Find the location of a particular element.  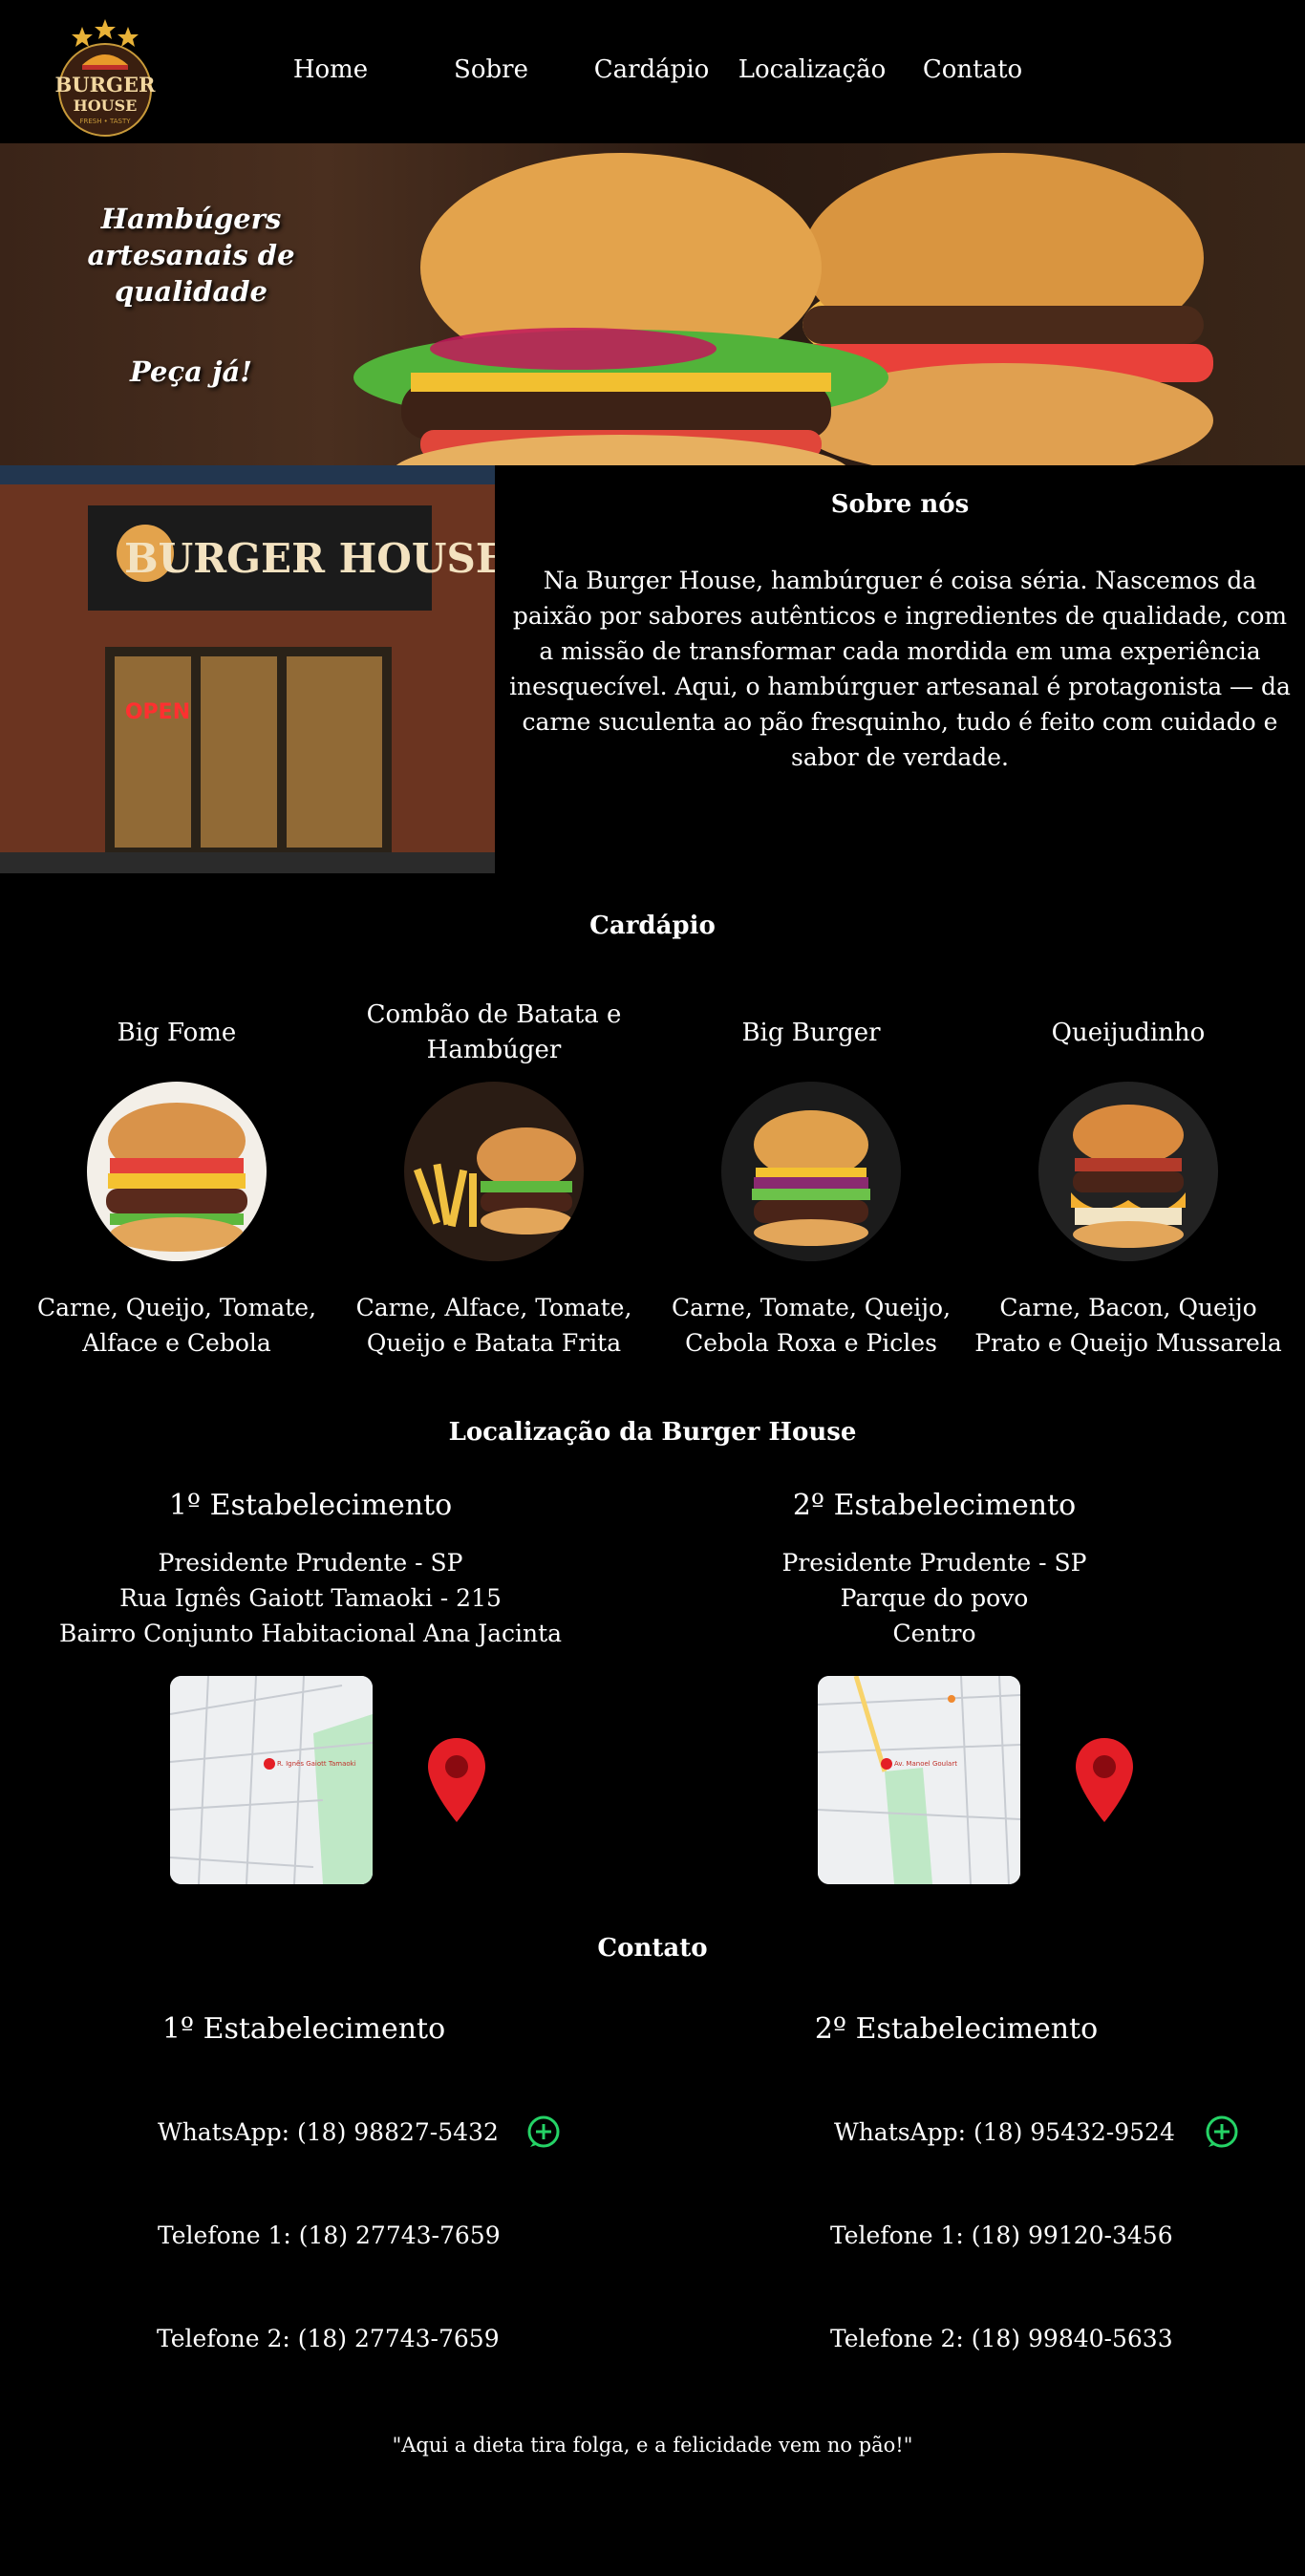

menu-item-name: Big Fome is located at coordinates (177, 1032).